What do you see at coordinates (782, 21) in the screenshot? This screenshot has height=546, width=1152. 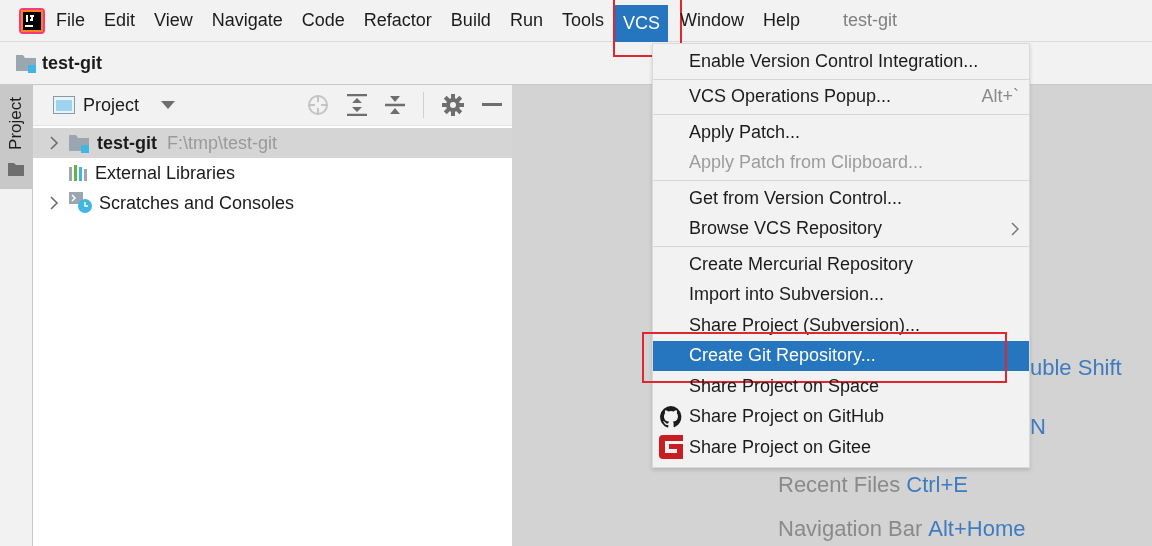 I see `menu-item: Help` at bounding box center [782, 21].